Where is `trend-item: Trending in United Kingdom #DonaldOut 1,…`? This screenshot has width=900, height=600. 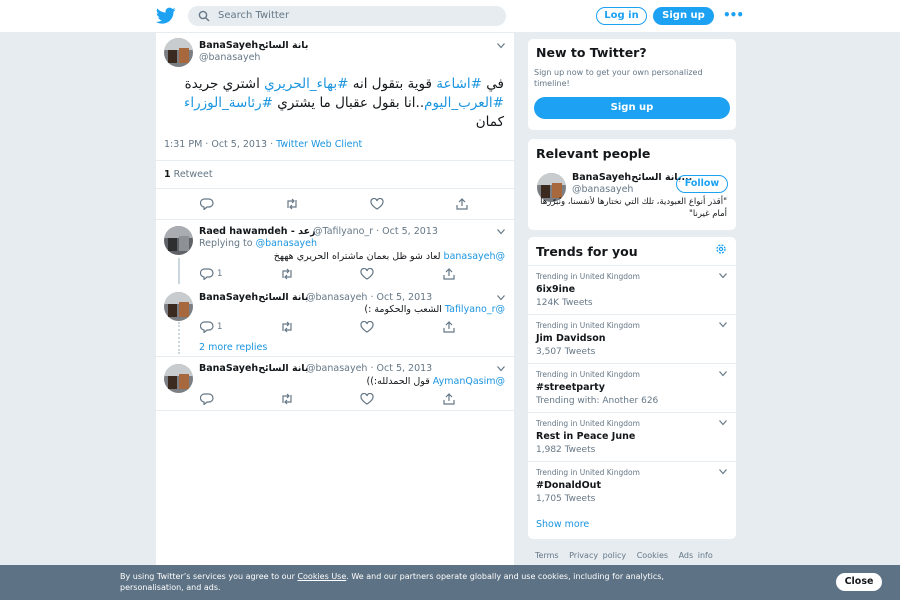 trend-item: Trending in United Kingdom #DonaldOut 1,… is located at coordinates (632, 485).